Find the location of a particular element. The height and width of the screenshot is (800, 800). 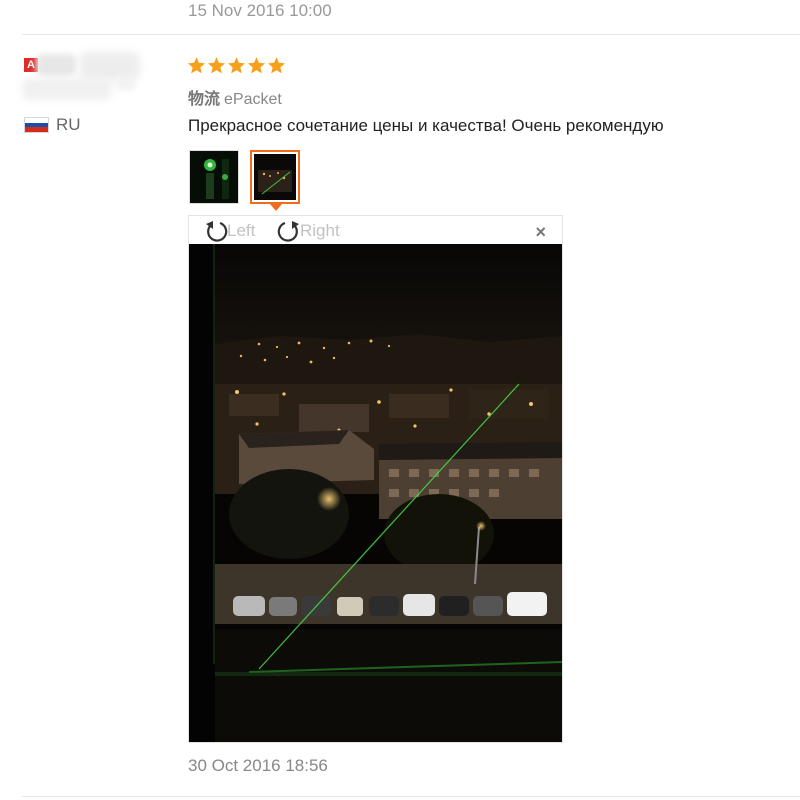

rotate-left-icon is located at coordinates (217, 231).